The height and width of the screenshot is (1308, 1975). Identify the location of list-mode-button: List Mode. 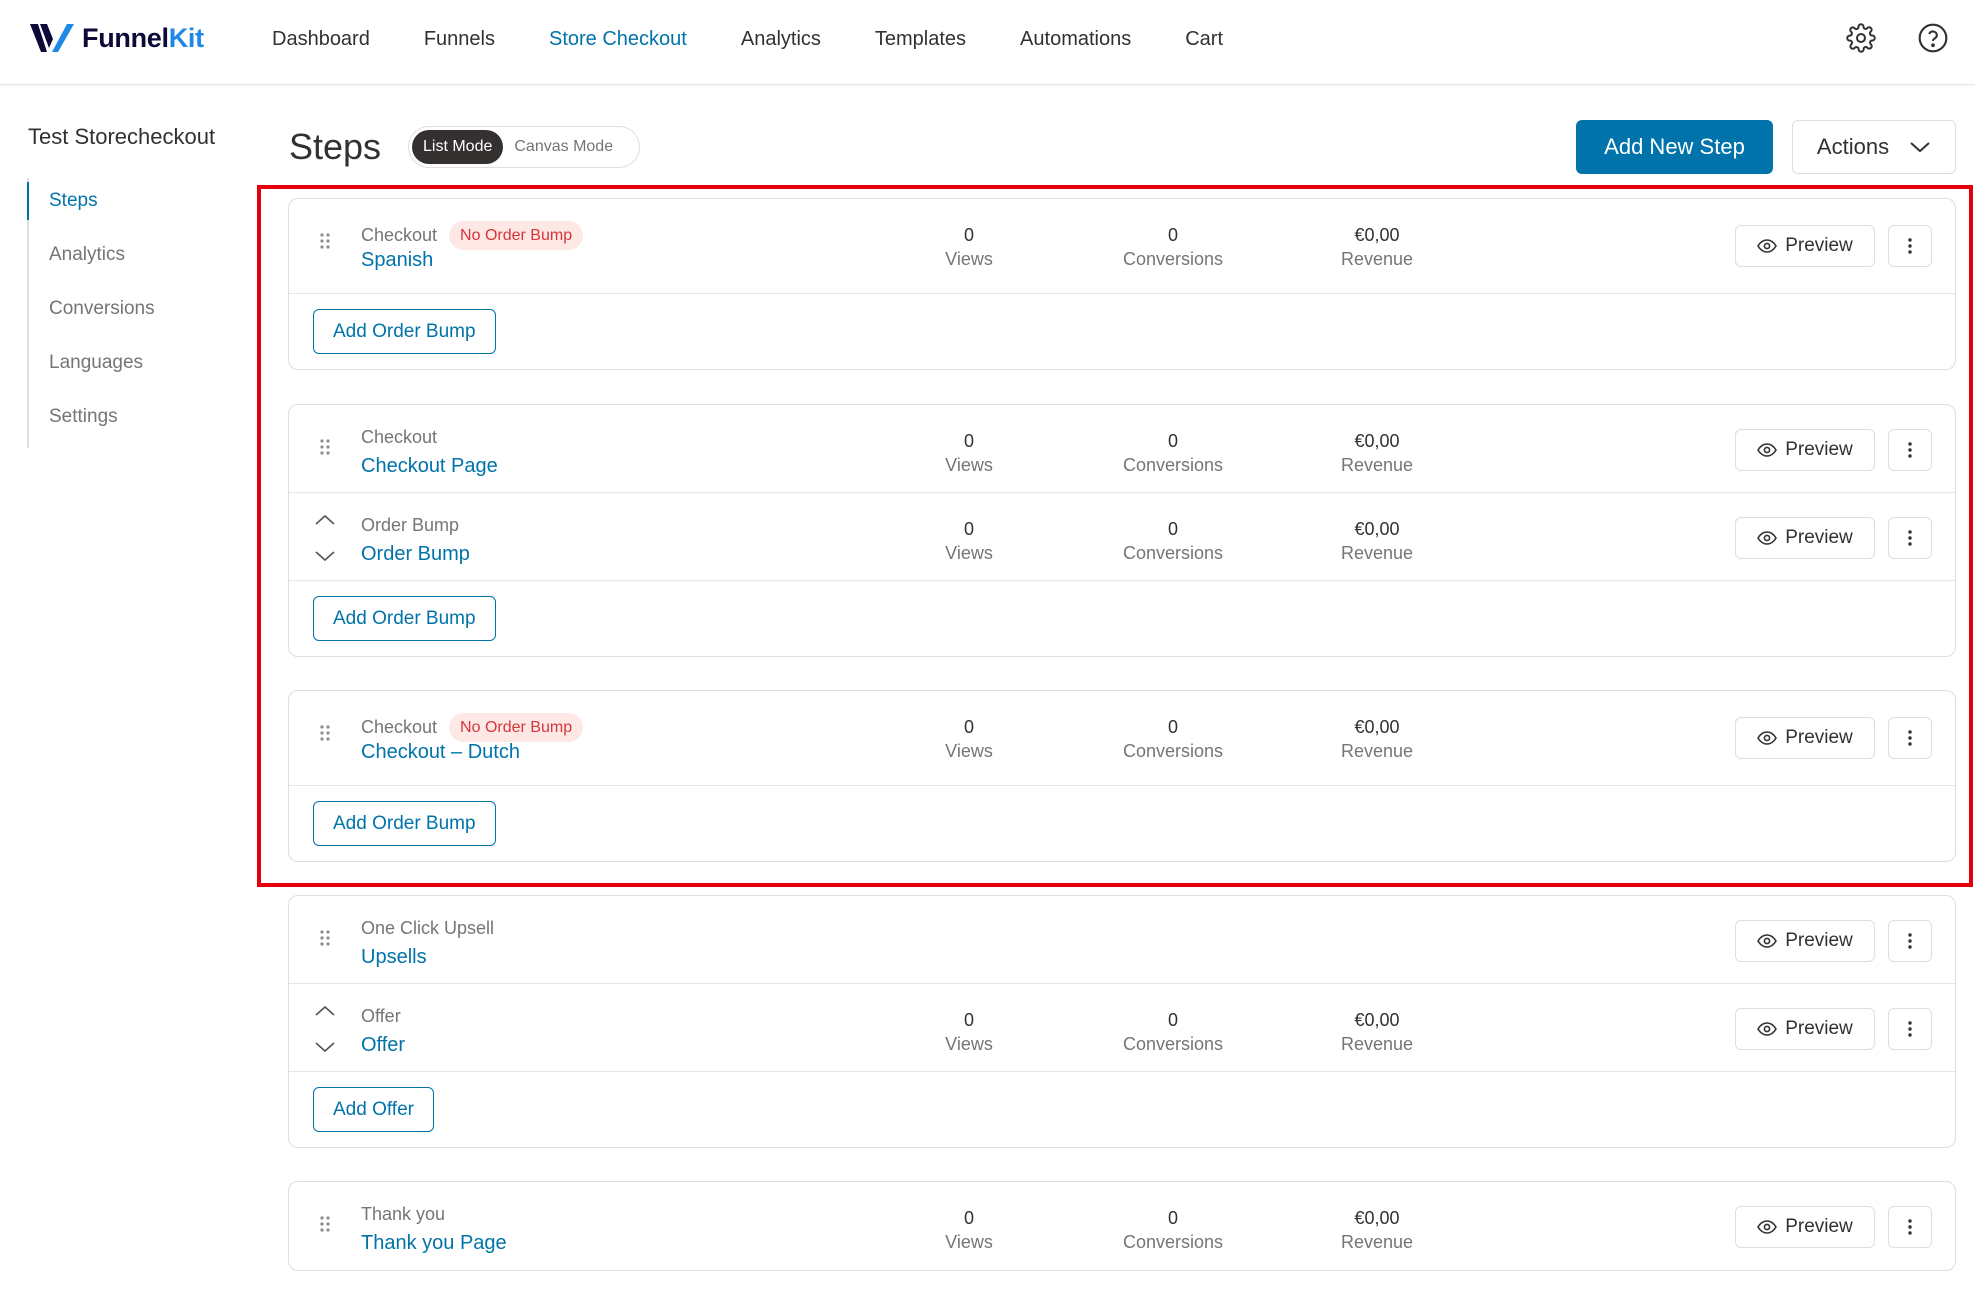
(458, 147).